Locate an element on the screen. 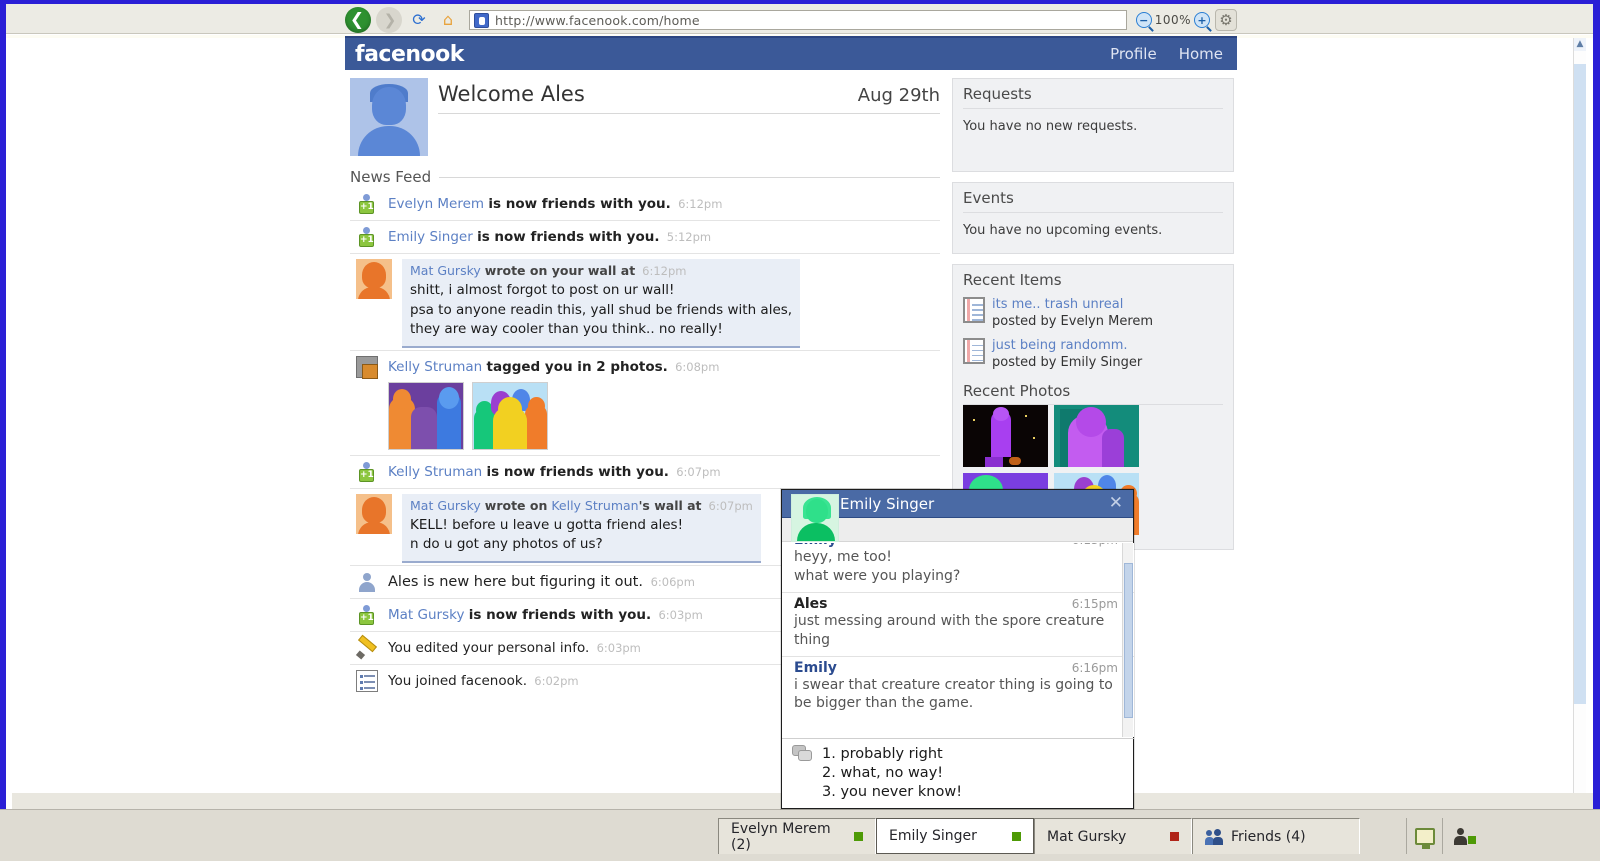 The height and width of the screenshot is (861, 1600). page-scrollbar: ▲ ▼ is located at coordinates (1579, 423).